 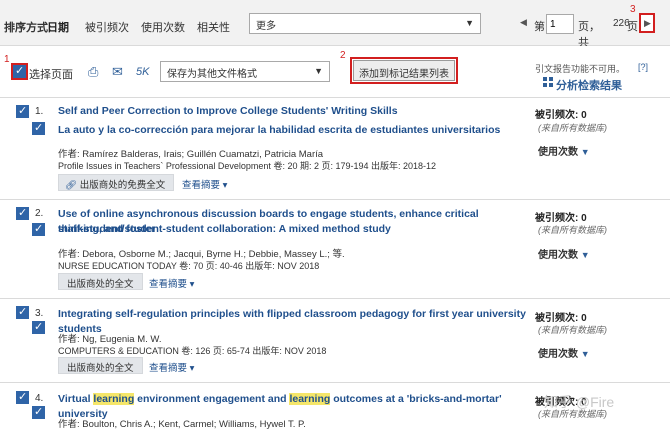 What do you see at coordinates (643, 67) in the screenshot?
I see `citation-help-link: [?]` at bounding box center [643, 67].